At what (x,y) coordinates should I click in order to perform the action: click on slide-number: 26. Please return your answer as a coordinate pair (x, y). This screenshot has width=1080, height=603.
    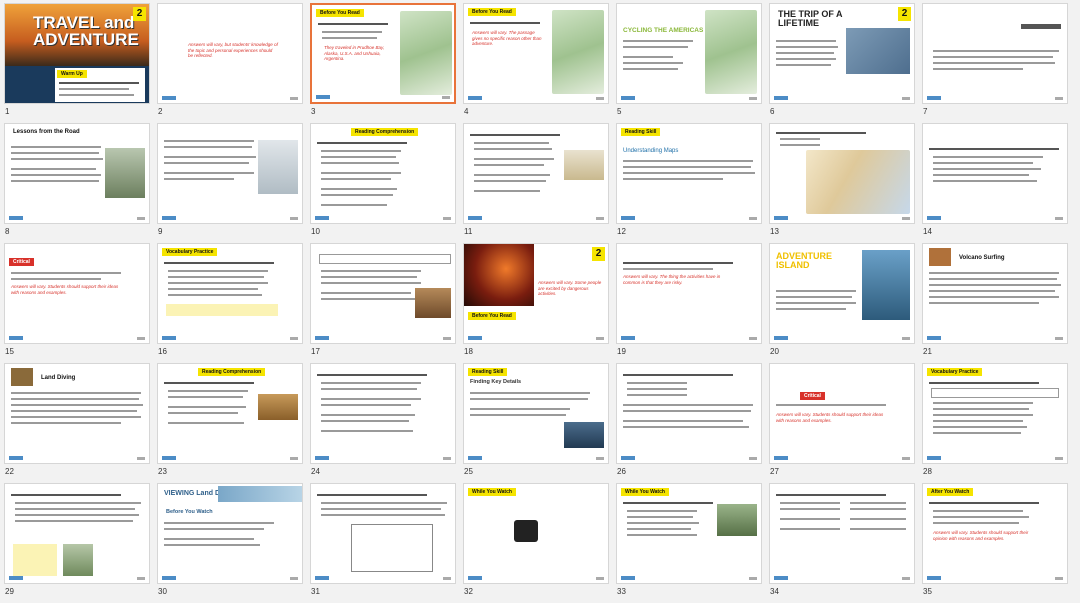
    Looking at the image, I should click on (621, 471).